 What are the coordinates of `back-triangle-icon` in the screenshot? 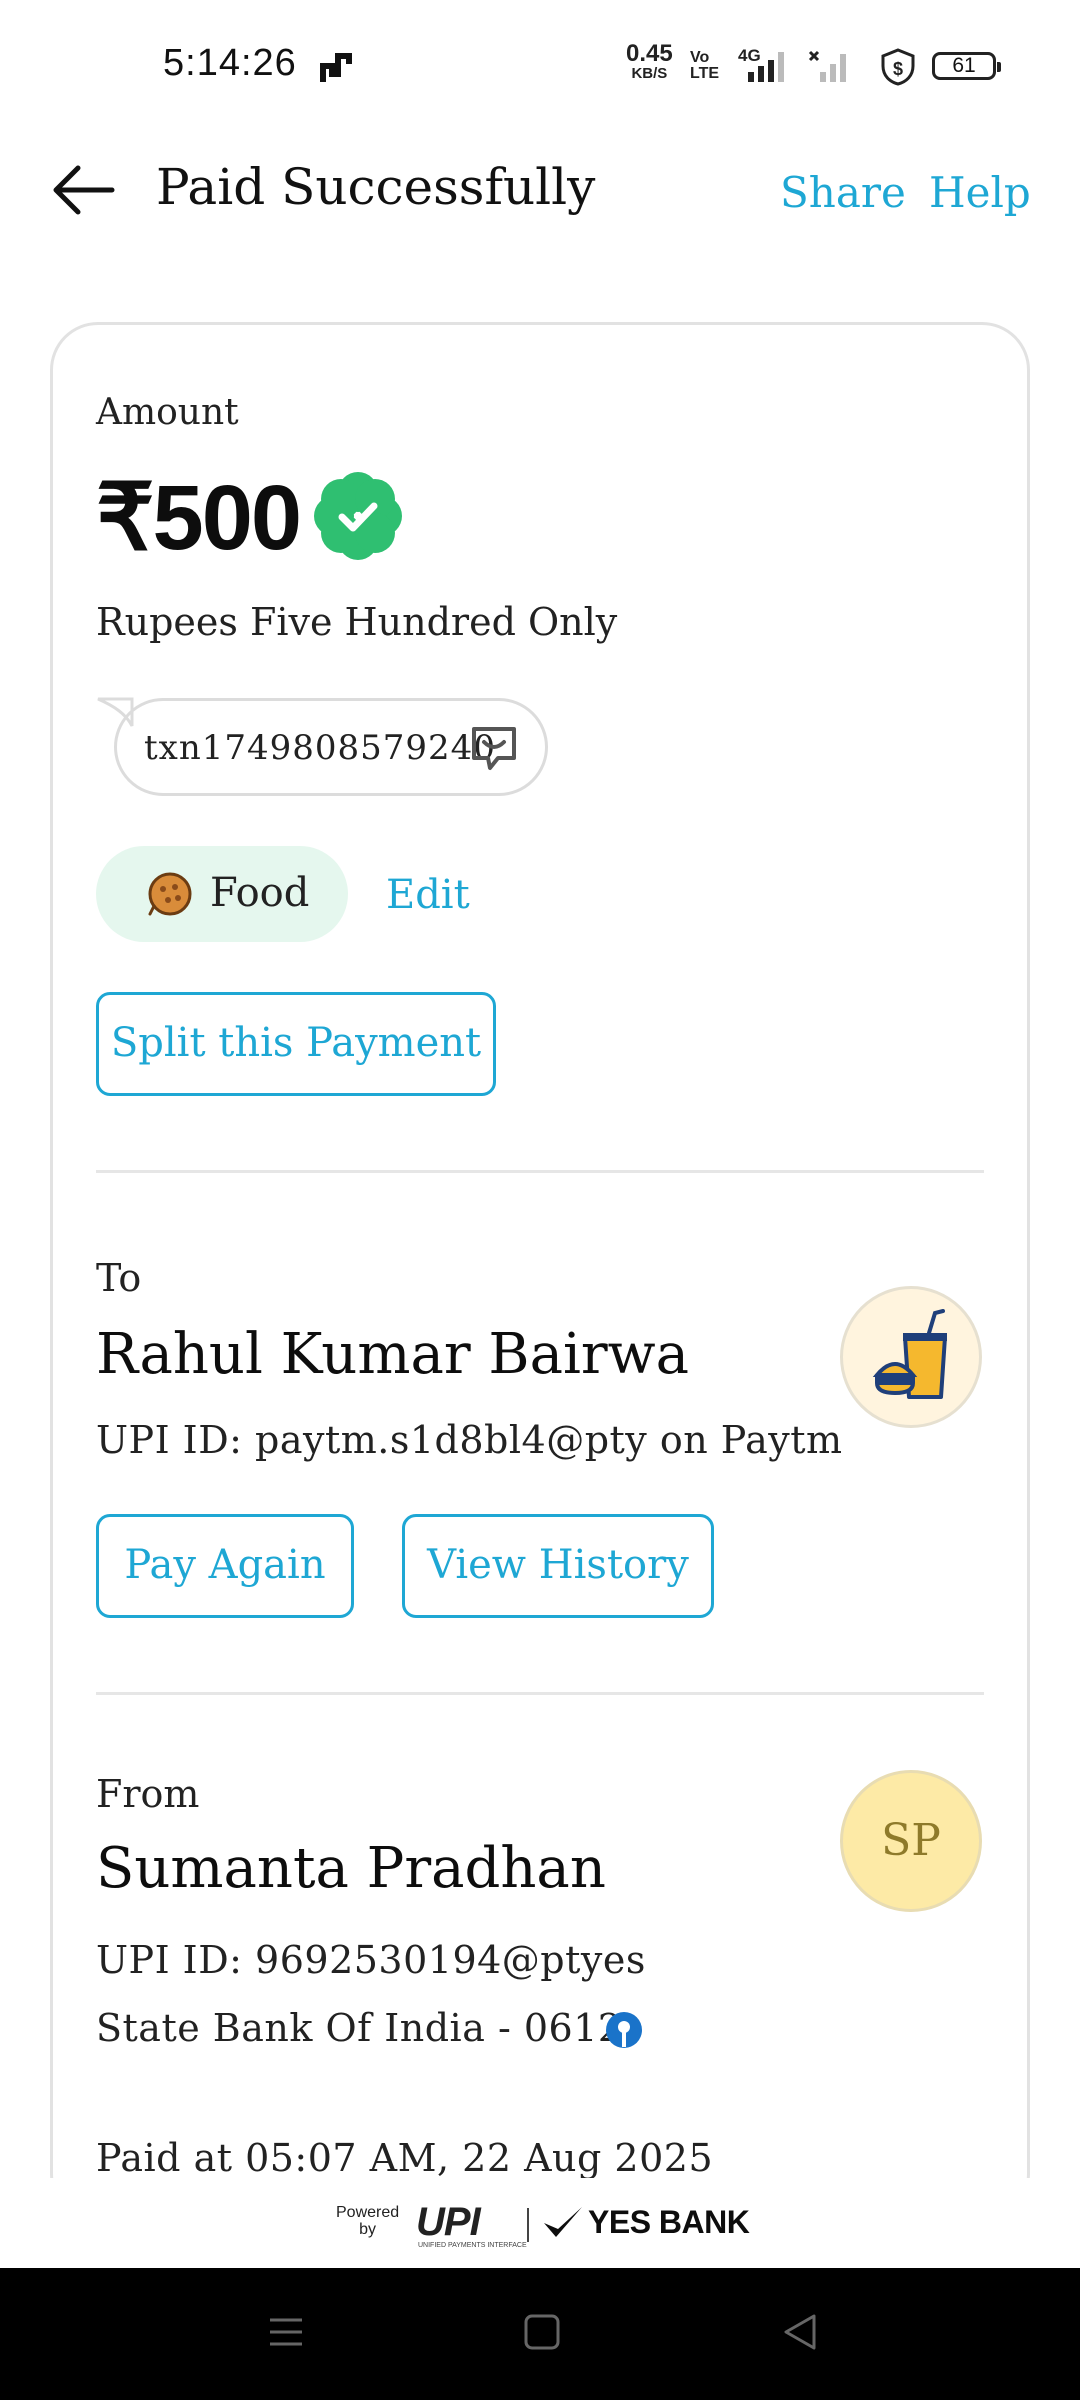 It's located at (800, 2332).